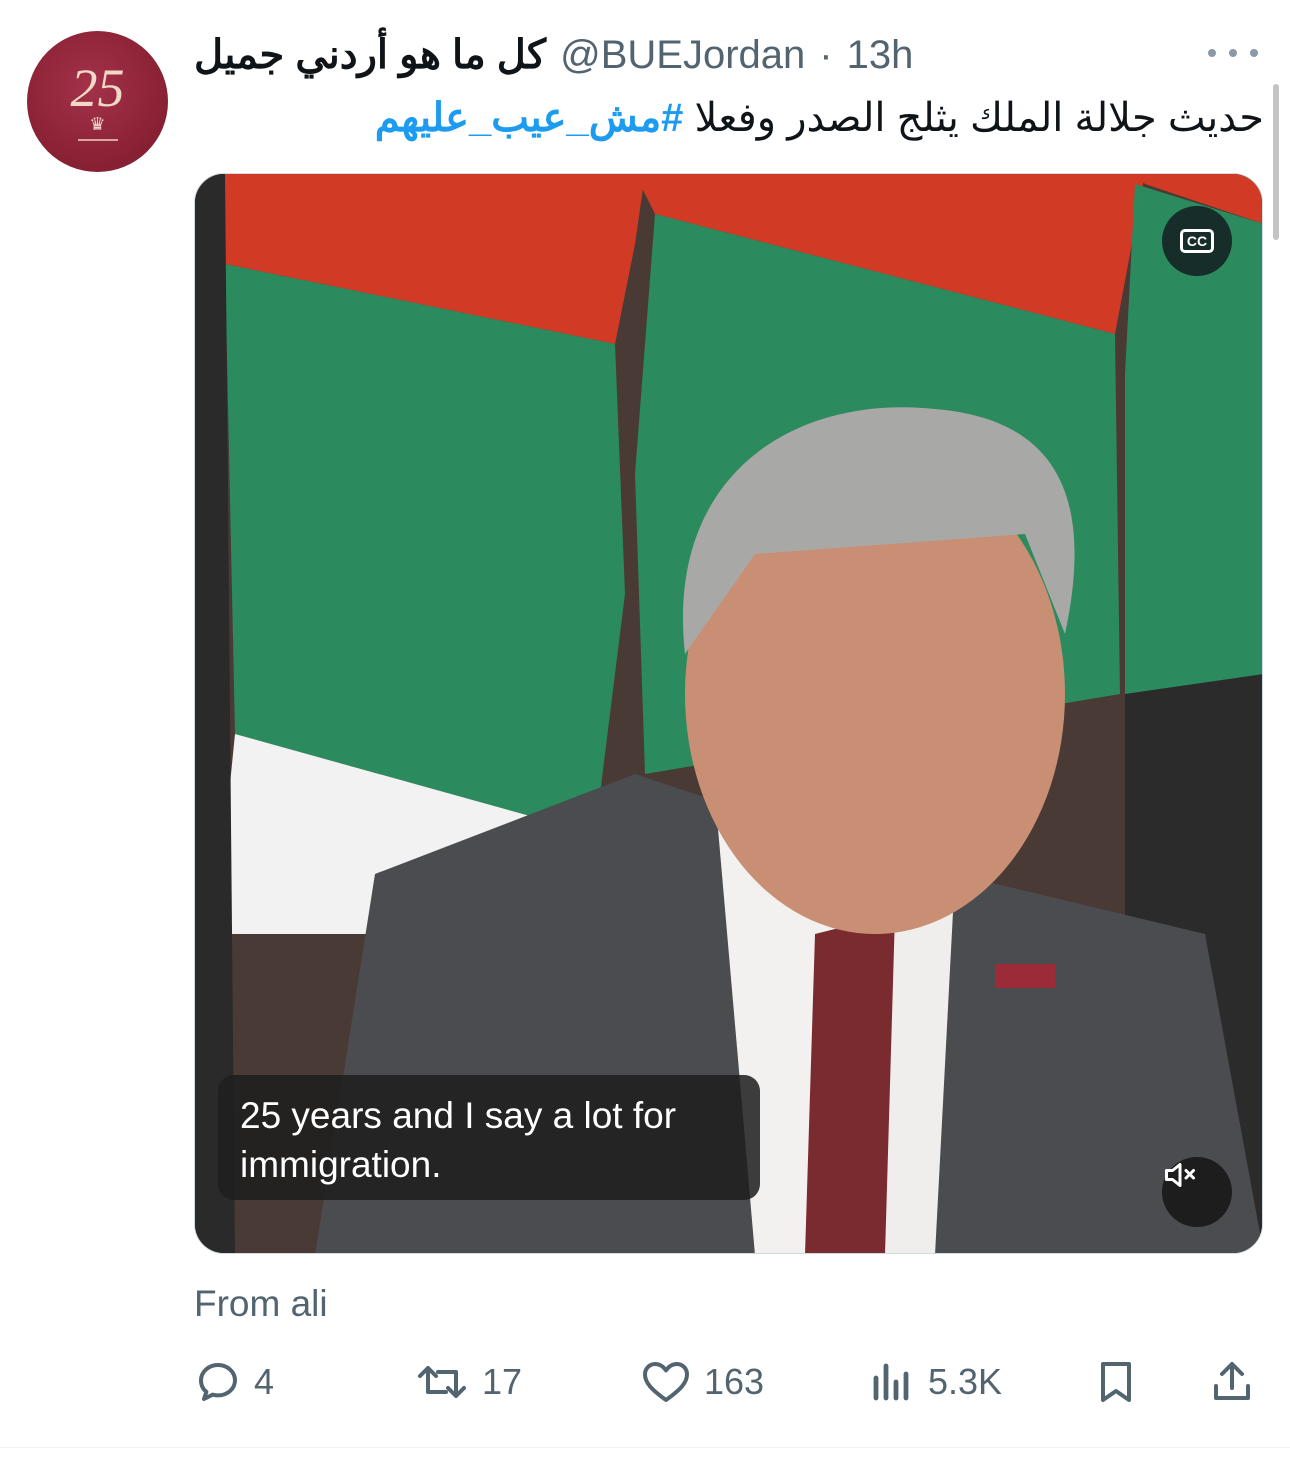  What do you see at coordinates (97, 139) in the screenshot?
I see `avatar-underline` at bounding box center [97, 139].